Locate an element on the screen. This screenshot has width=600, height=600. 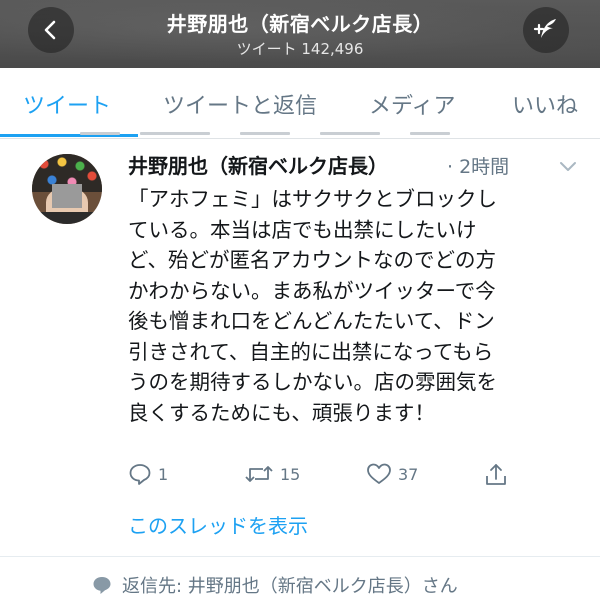
reply-to-text: 返信先: 井野朋也（新宿ベルク店長）さん is located at coordinates (290, 585).